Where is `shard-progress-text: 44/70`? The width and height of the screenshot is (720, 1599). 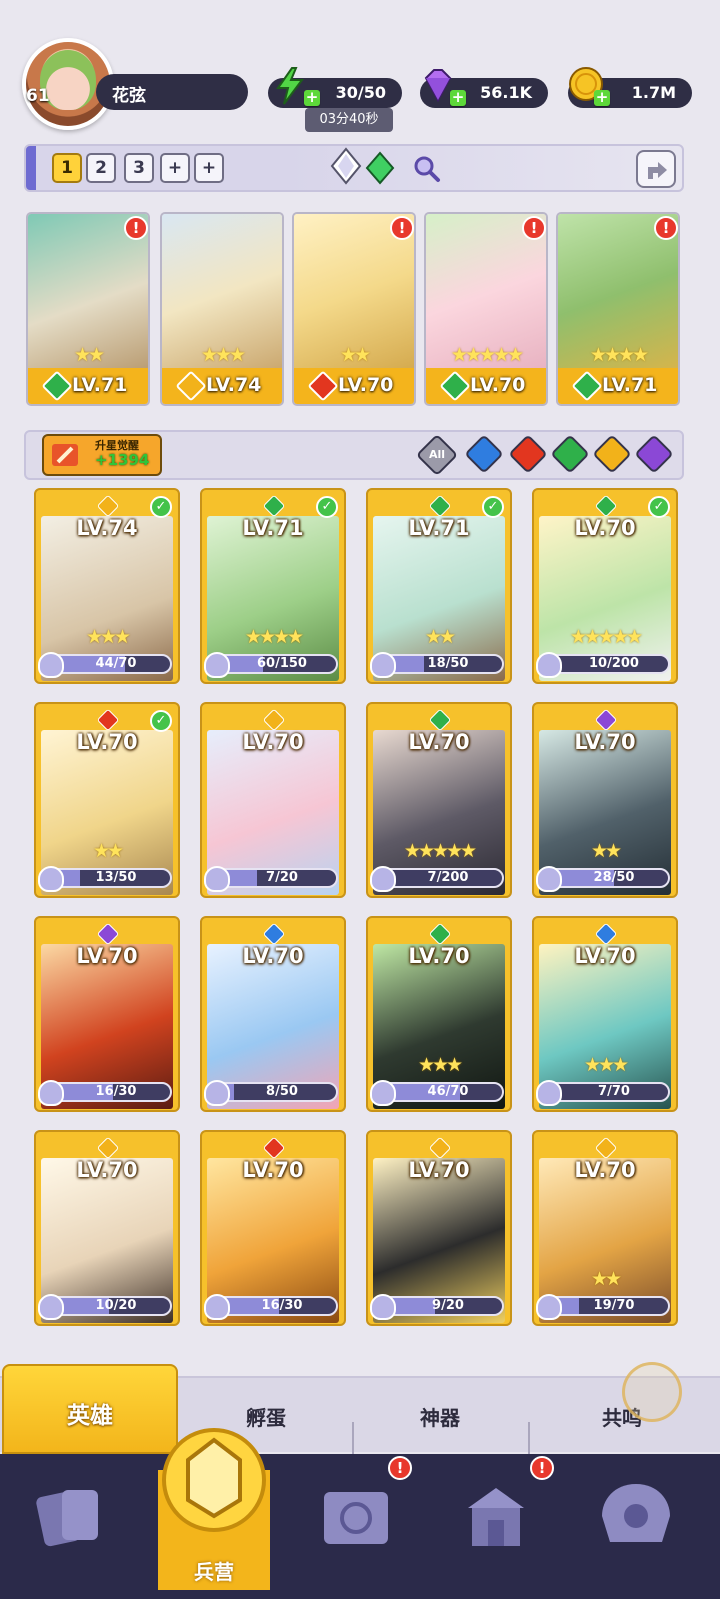 shard-progress-text: 44/70 is located at coordinates (116, 663).